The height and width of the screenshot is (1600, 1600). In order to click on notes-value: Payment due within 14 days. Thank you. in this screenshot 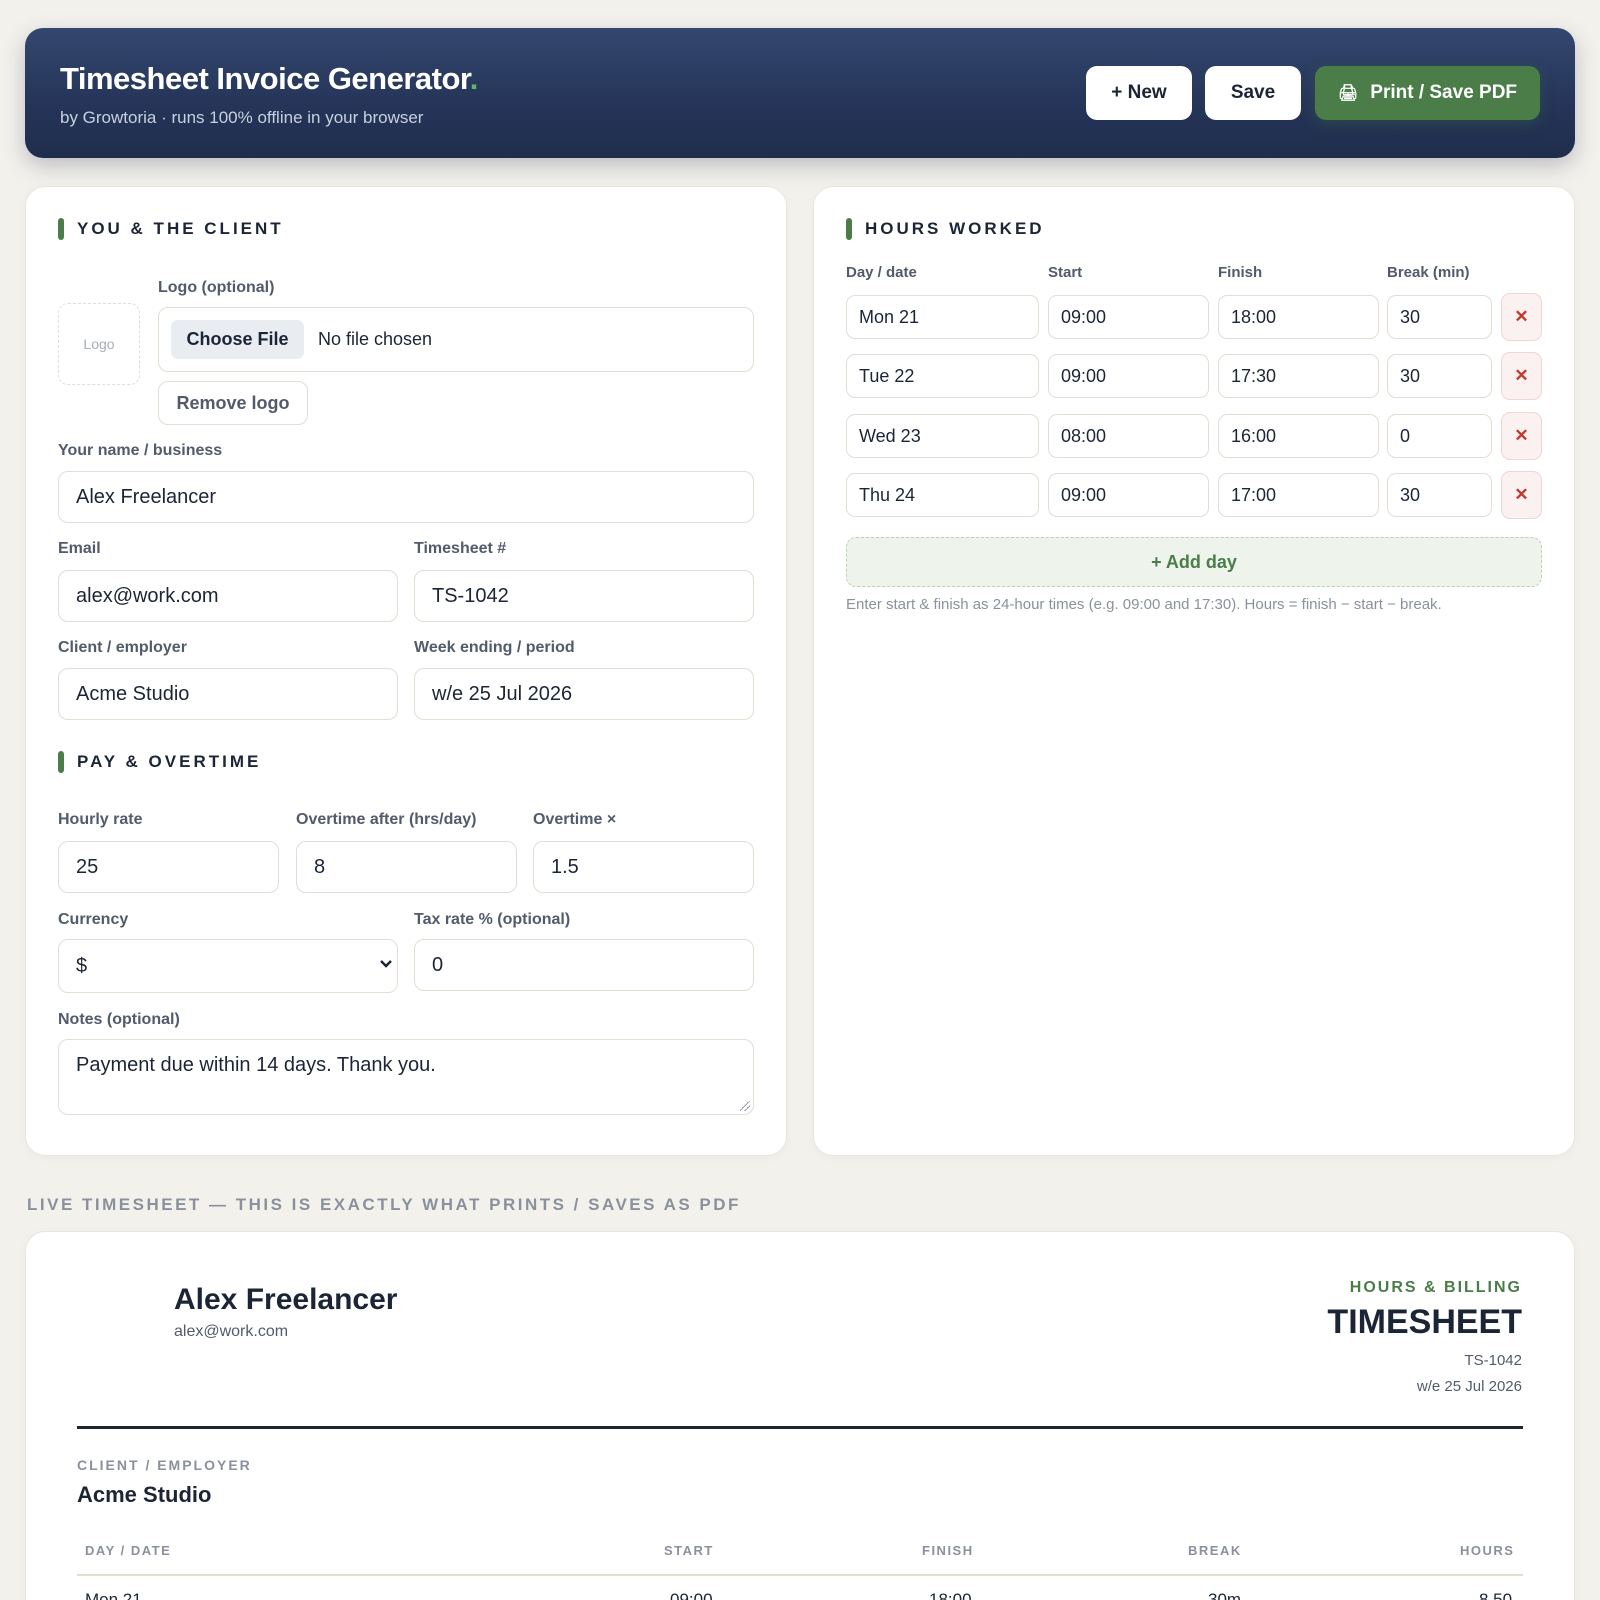, I will do `click(256, 1065)`.